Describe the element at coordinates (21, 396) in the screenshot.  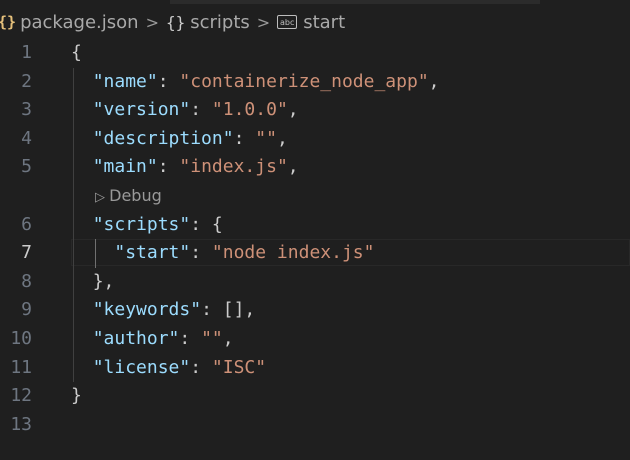
I see `line-number: 12` at that location.